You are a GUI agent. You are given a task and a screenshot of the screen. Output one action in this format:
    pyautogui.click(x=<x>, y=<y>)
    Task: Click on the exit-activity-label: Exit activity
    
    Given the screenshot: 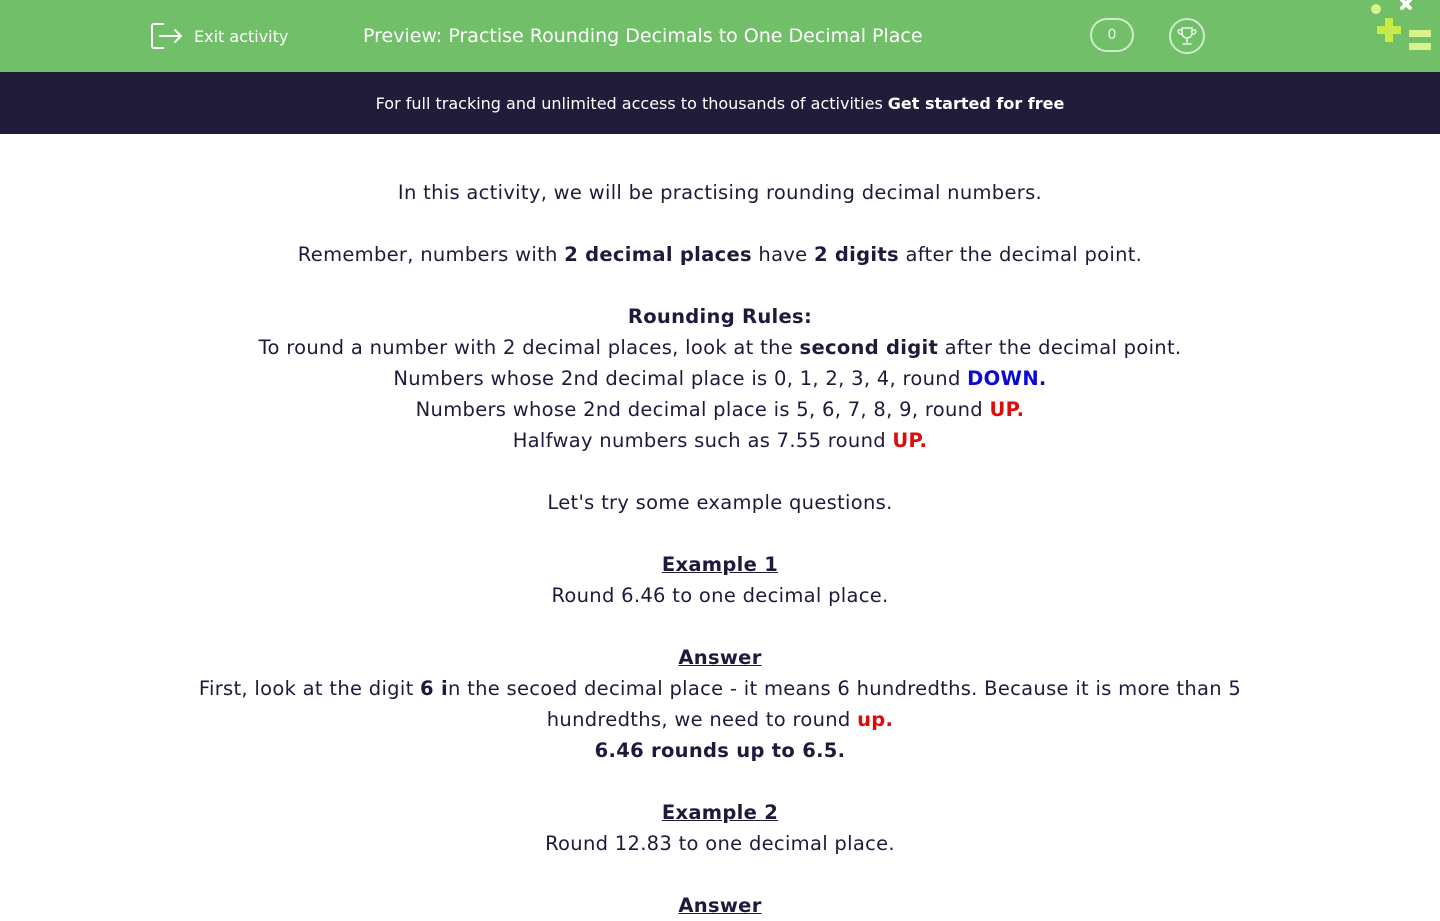 What is the action you would take?
    pyautogui.click(x=241, y=36)
    